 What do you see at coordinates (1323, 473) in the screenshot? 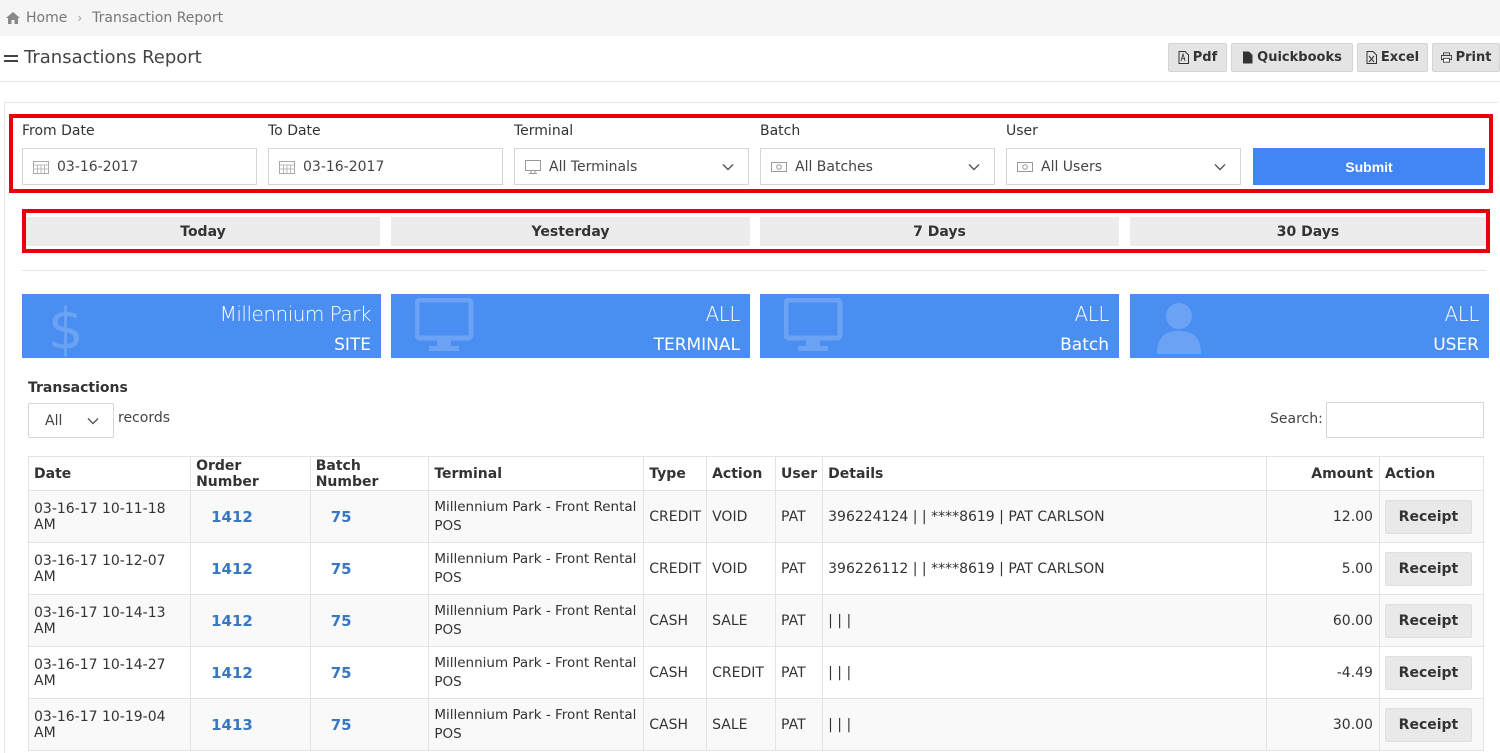
I see `column-header-amount: Amount` at bounding box center [1323, 473].